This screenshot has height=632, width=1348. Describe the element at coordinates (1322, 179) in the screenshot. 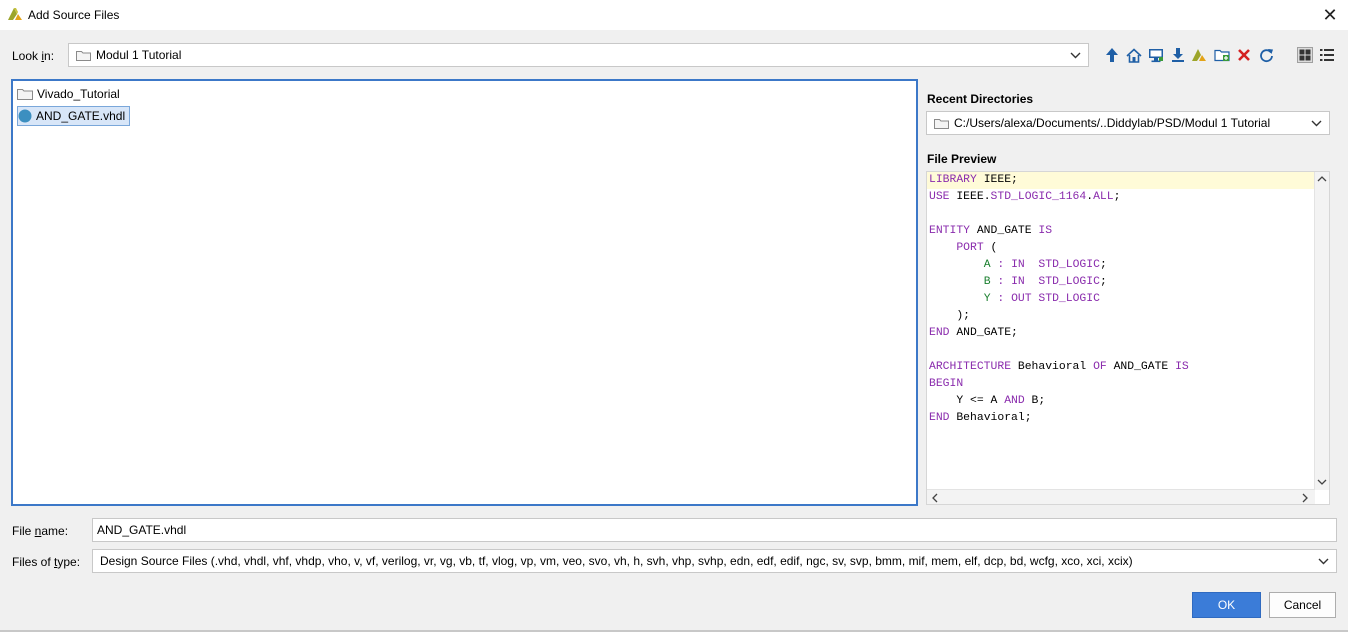

I see `scroll-up-icon` at that location.